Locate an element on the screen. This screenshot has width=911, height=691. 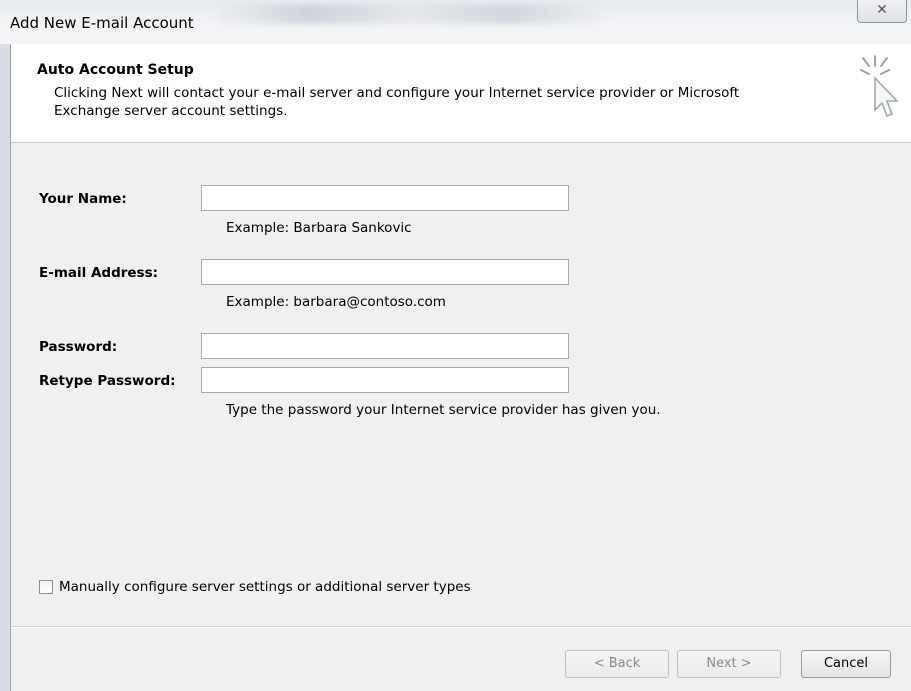
manual-config-checkbox is located at coordinates (46, 587).